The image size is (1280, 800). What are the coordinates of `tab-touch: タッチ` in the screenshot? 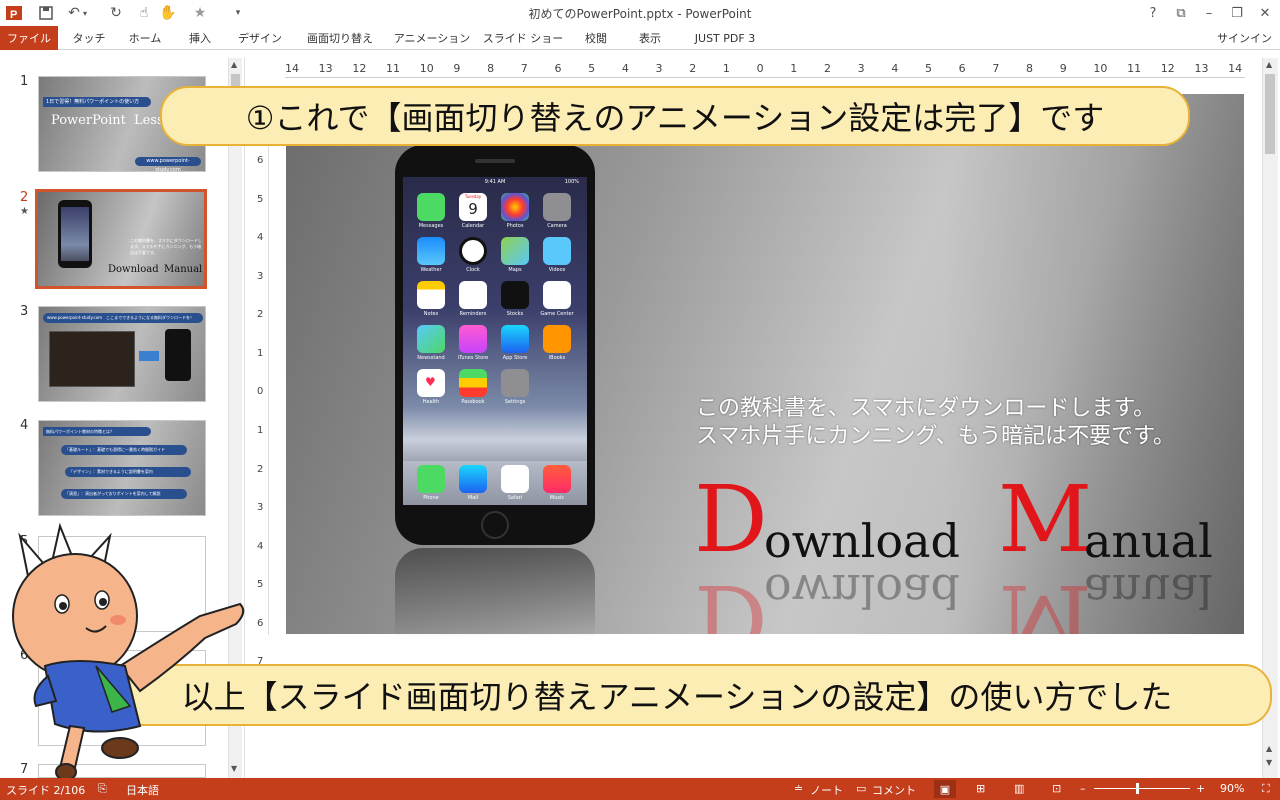 It's located at (89, 38).